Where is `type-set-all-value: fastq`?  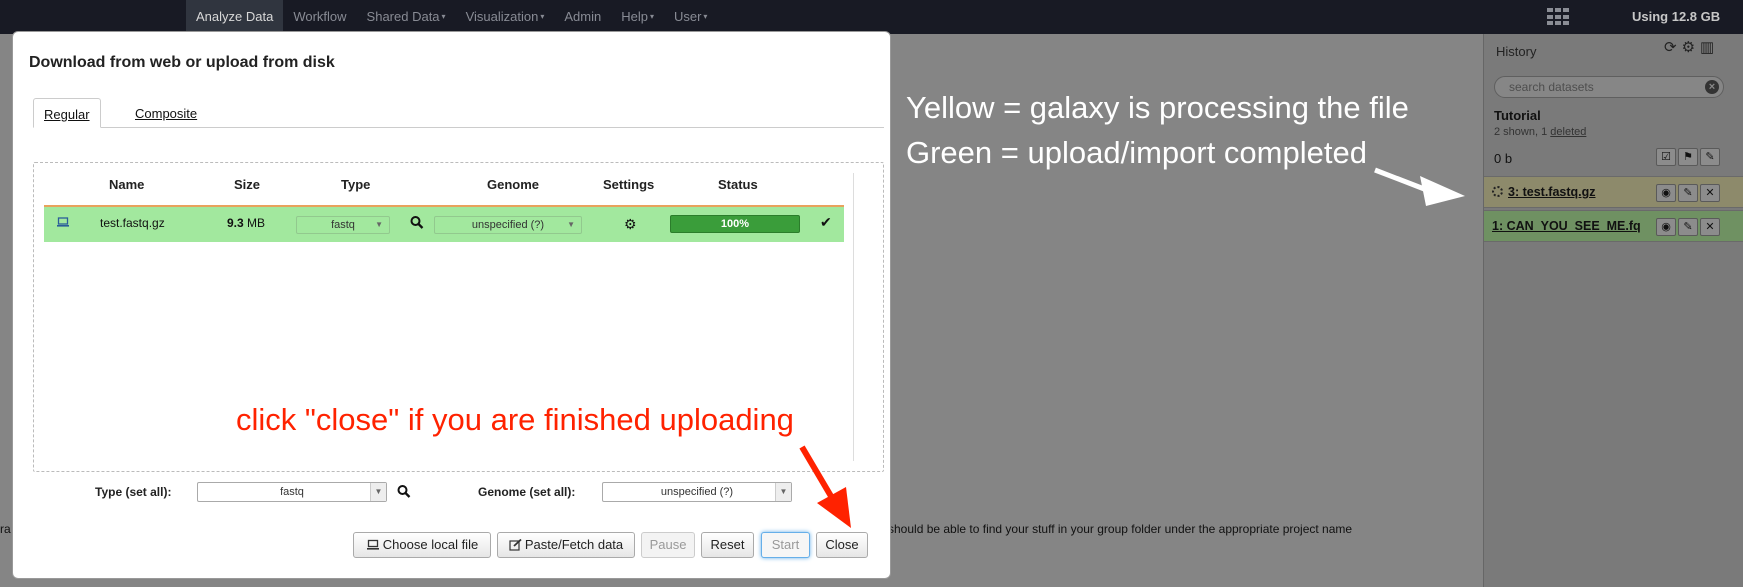
type-set-all-value: fastq is located at coordinates (292, 492).